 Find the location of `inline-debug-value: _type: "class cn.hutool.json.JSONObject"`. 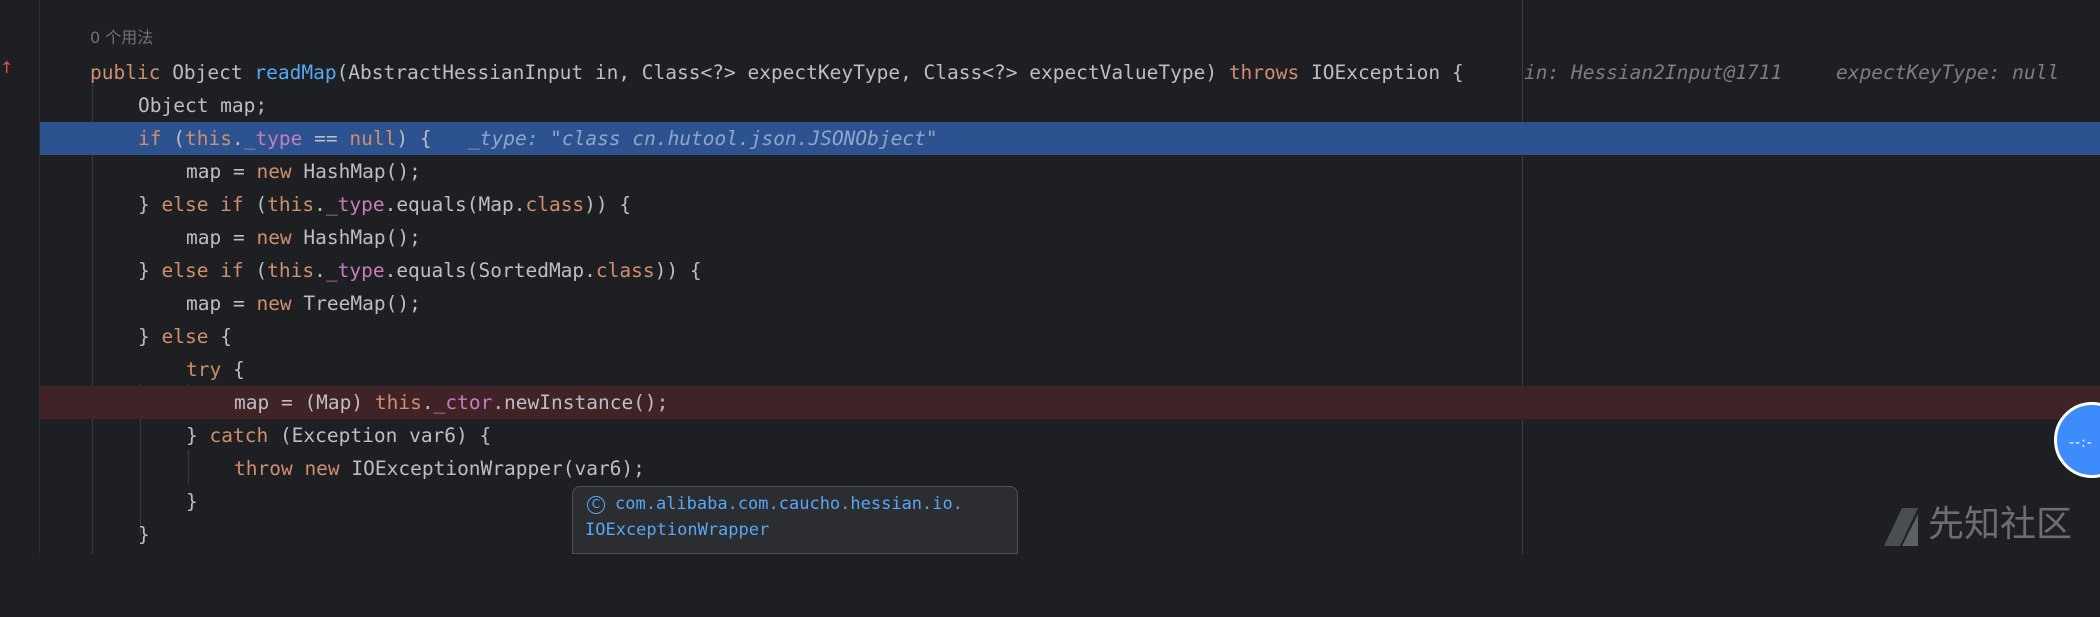

inline-debug-value: _type: "class cn.hutool.json.JSONObject" is located at coordinates (703, 138).